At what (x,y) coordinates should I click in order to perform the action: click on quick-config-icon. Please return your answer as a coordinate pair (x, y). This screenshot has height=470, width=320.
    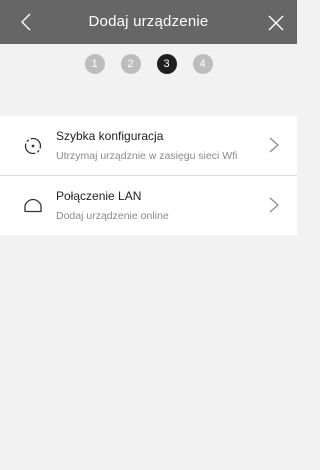
    Looking at the image, I should click on (33, 146).